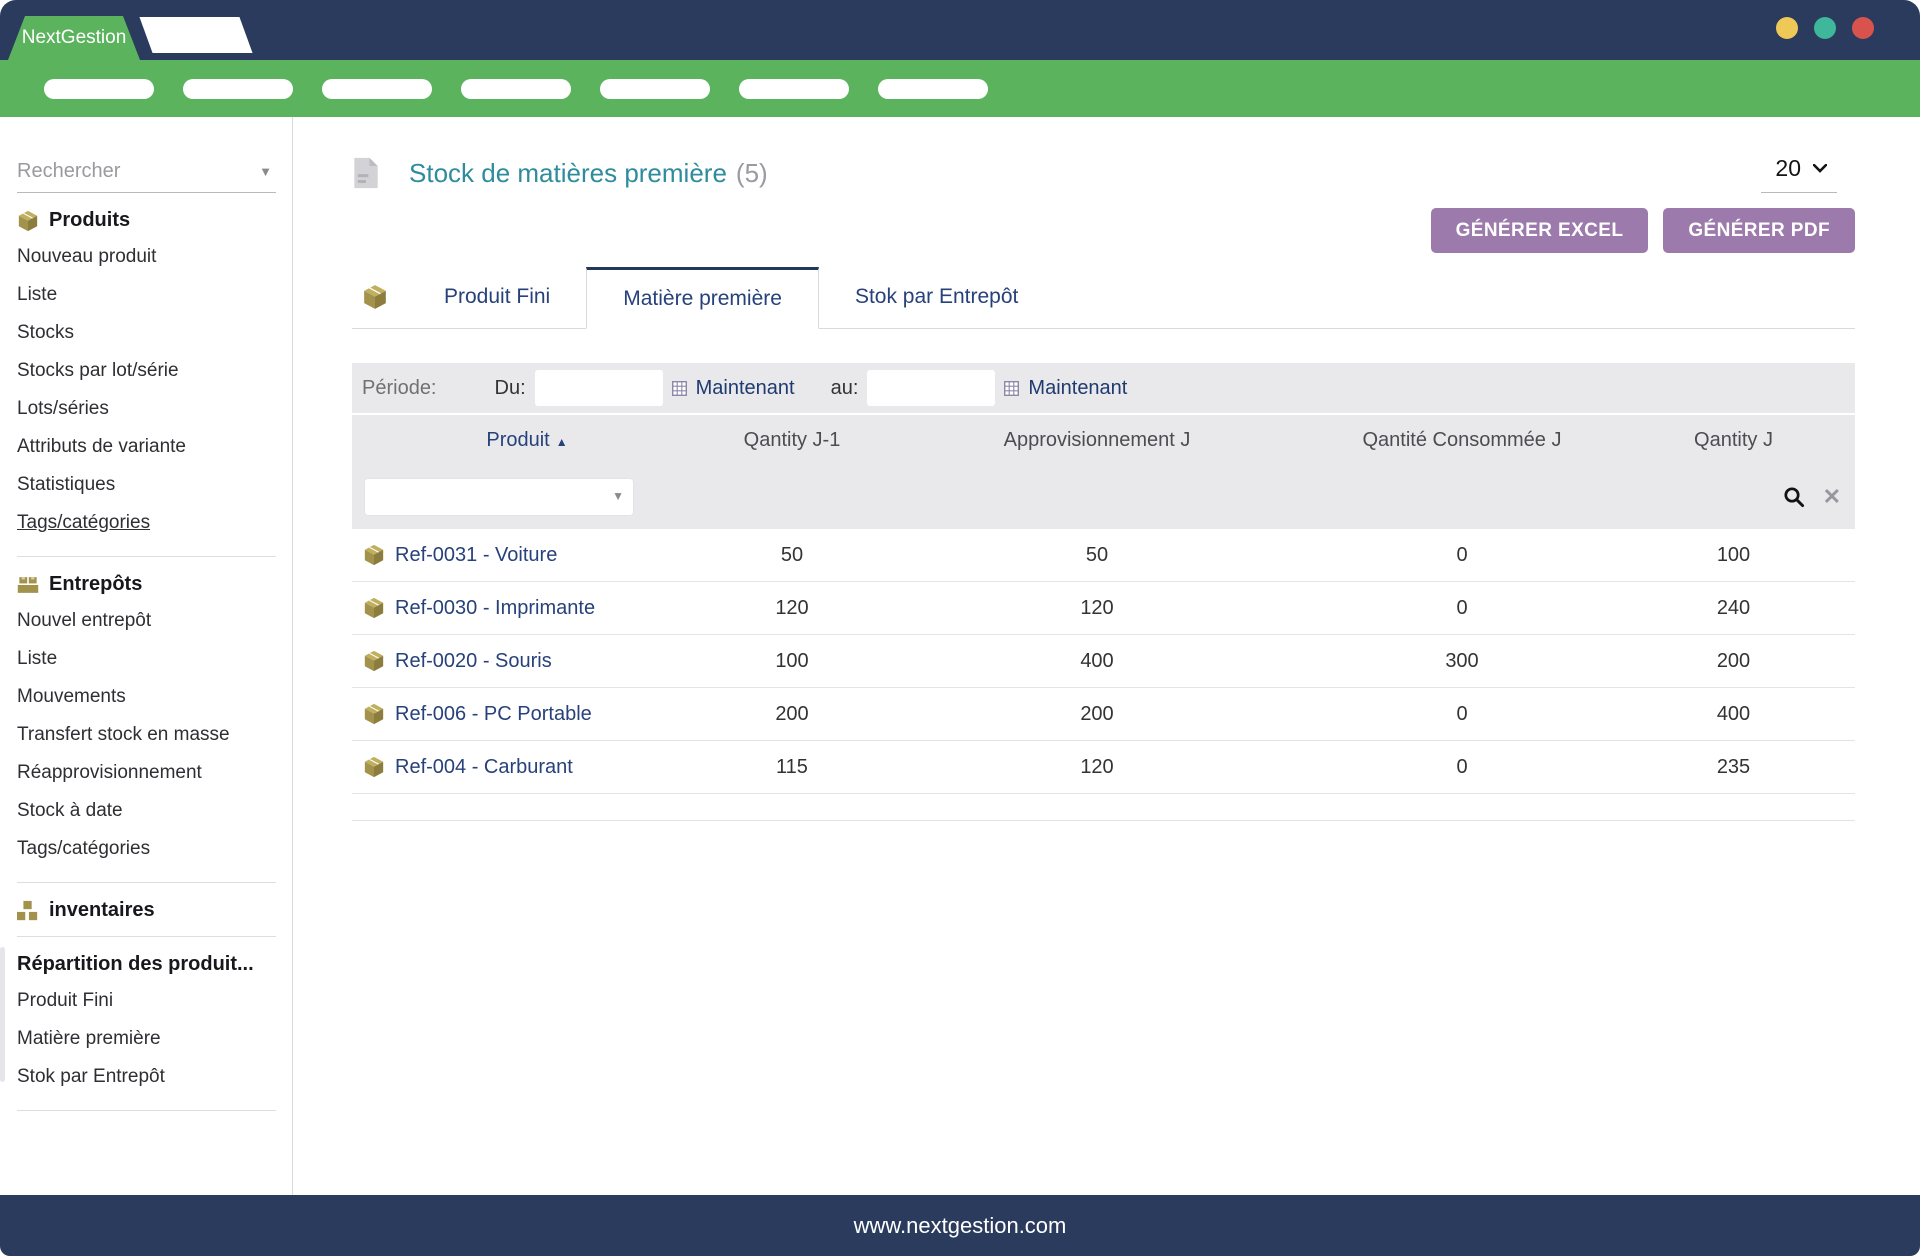  What do you see at coordinates (1539, 230) in the screenshot?
I see `generate-excel-button: GÉNÉRER EXCEL` at bounding box center [1539, 230].